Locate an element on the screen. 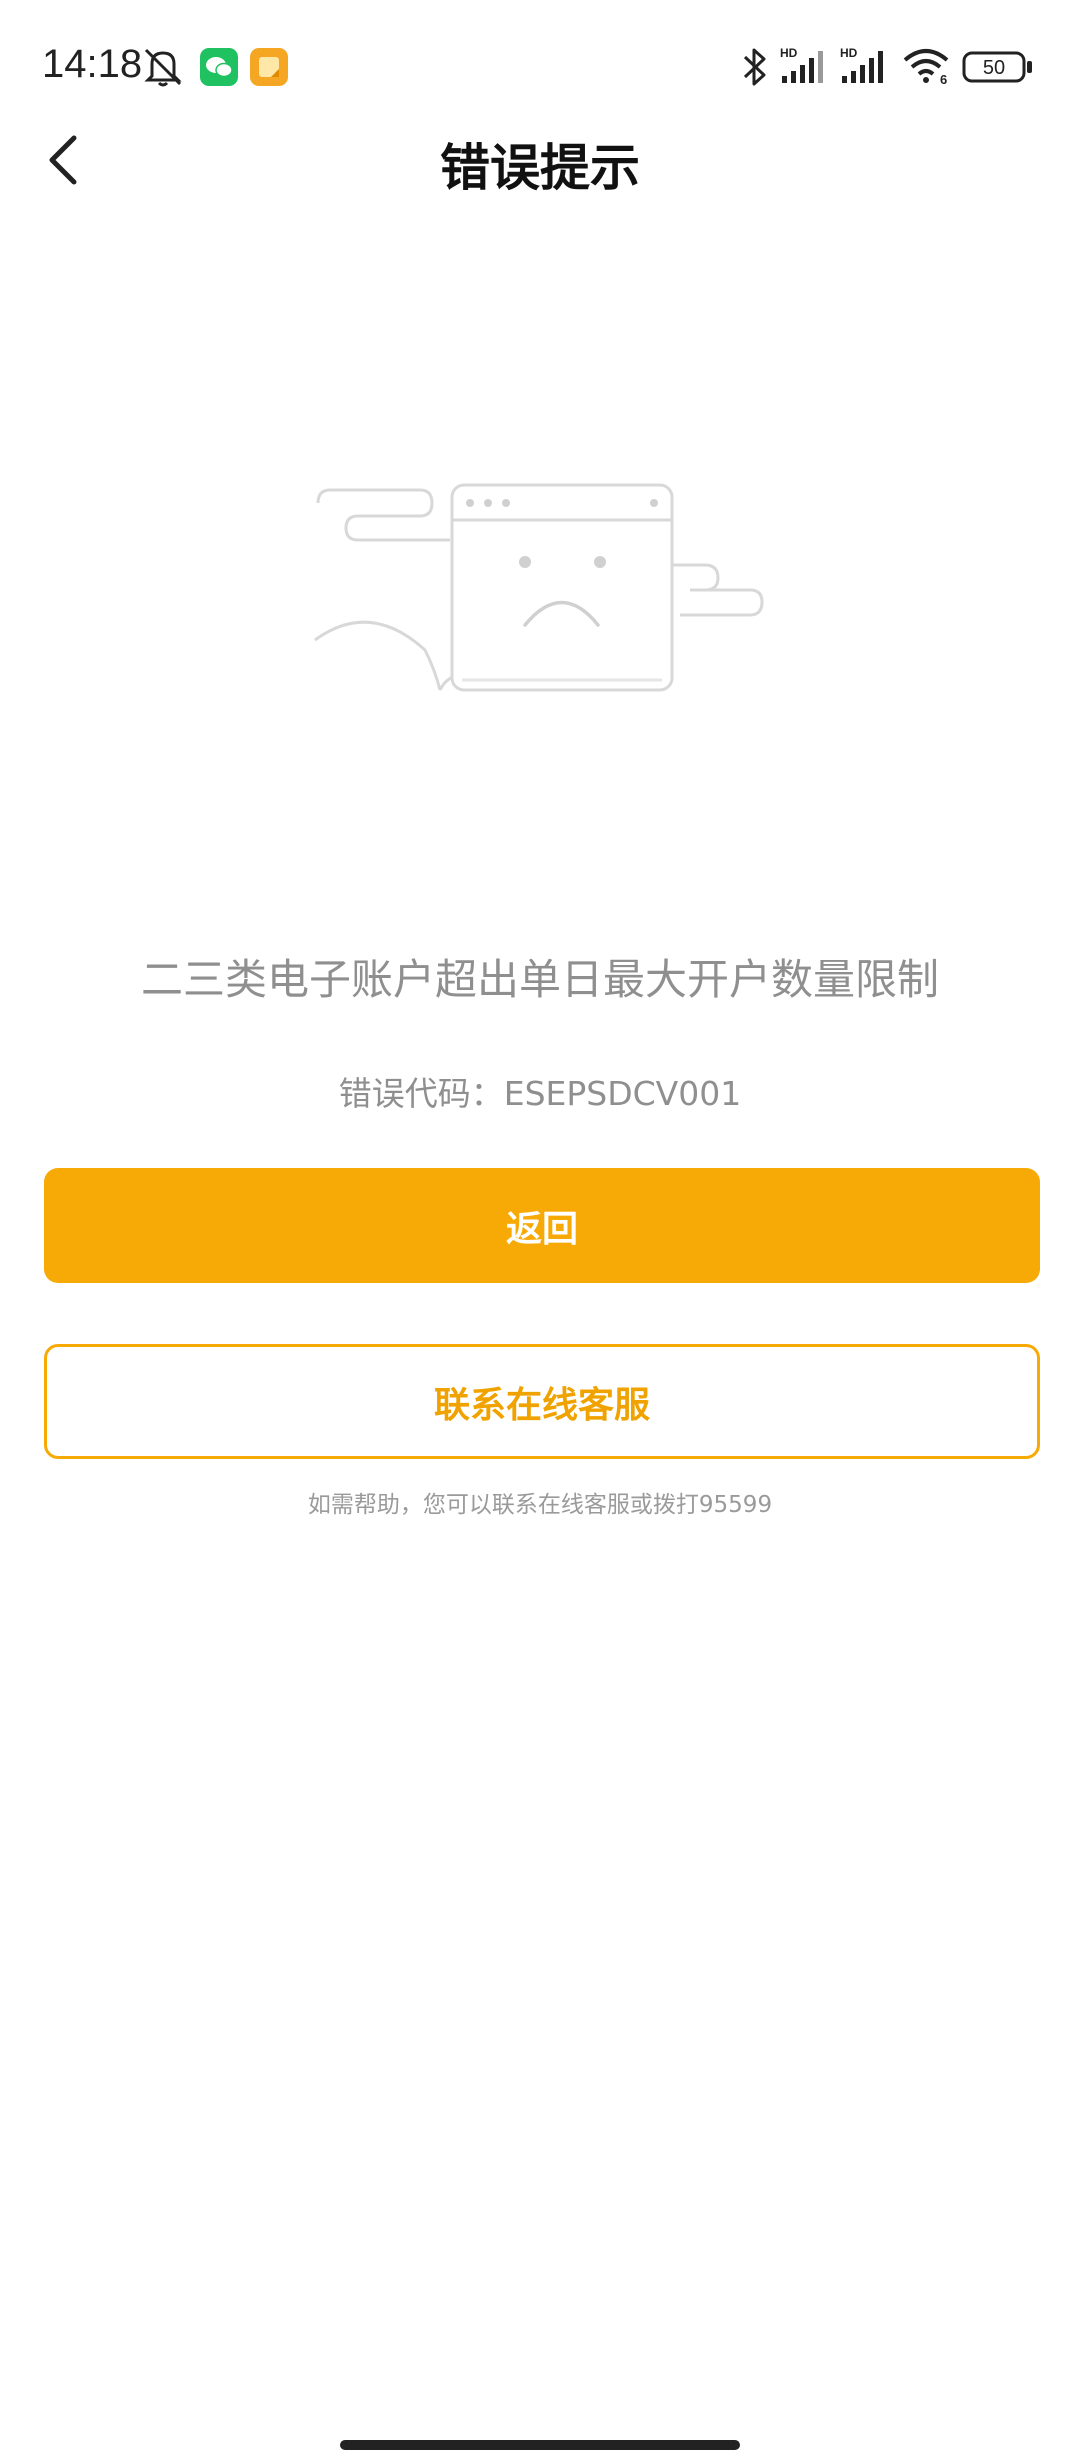 The width and height of the screenshot is (1080, 2460). wechat-icon is located at coordinates (219, 69).